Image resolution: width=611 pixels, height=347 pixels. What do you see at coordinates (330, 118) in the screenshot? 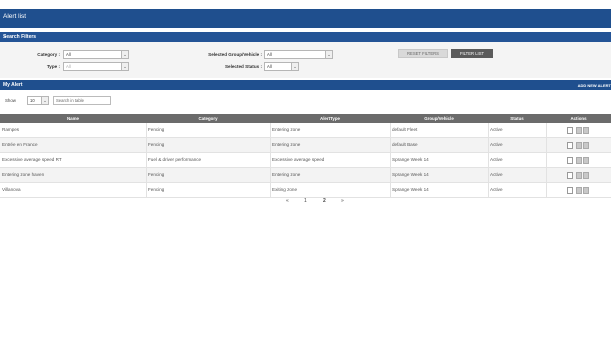
I see `column-header-alerttype: AlertType` at bounding box center [330, 118].